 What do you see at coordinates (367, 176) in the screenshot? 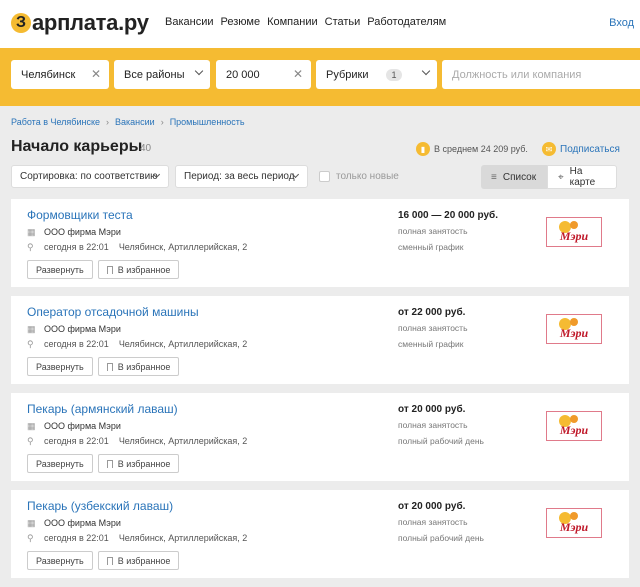
I see `only-new-label: только новые` at bounding box center [367, 176].